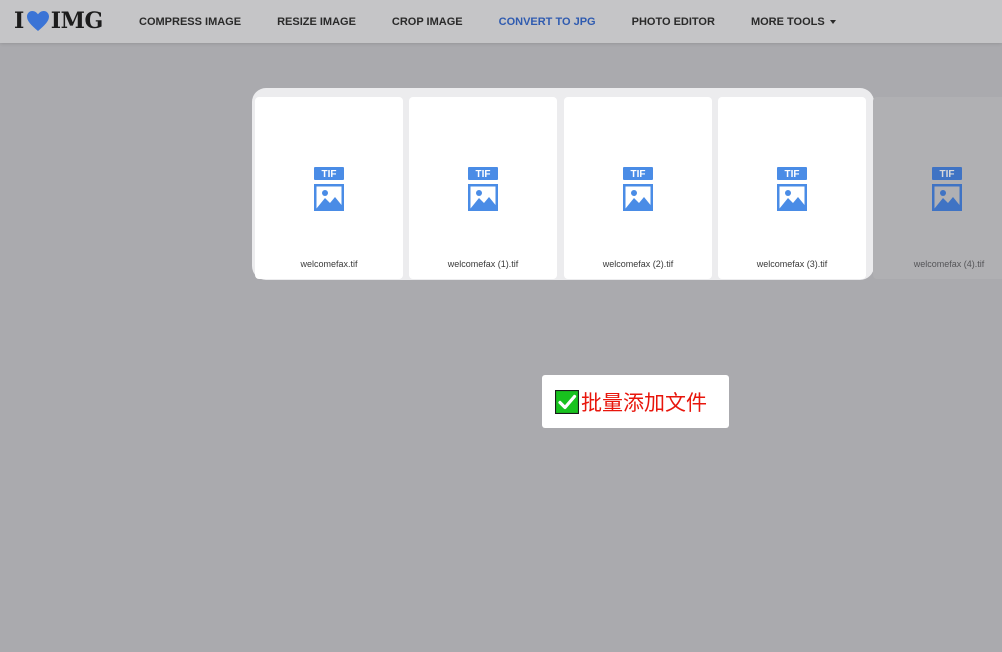 Image resolution: width=1002 pixels, height=652 pixels. I want to click on nav-photo-editor: PHOTO EDITOR, so click(673, 22).